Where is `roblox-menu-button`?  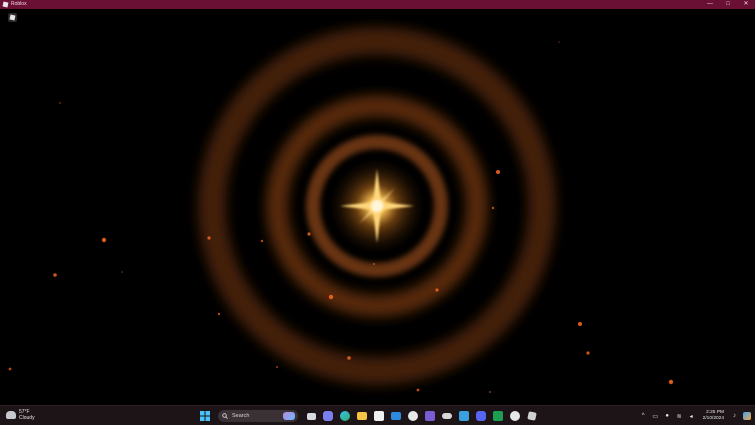
roblox-menu-button is located at coordinates (12, 17).